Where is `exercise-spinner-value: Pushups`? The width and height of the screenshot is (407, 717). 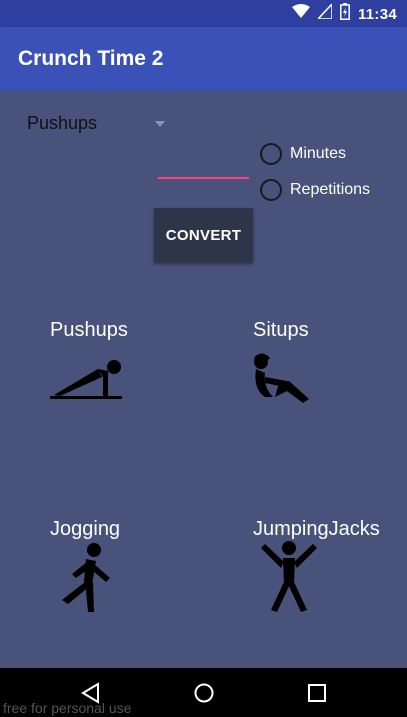 exercise-spinner-value: Pushups is located at coordinates (62, 123).